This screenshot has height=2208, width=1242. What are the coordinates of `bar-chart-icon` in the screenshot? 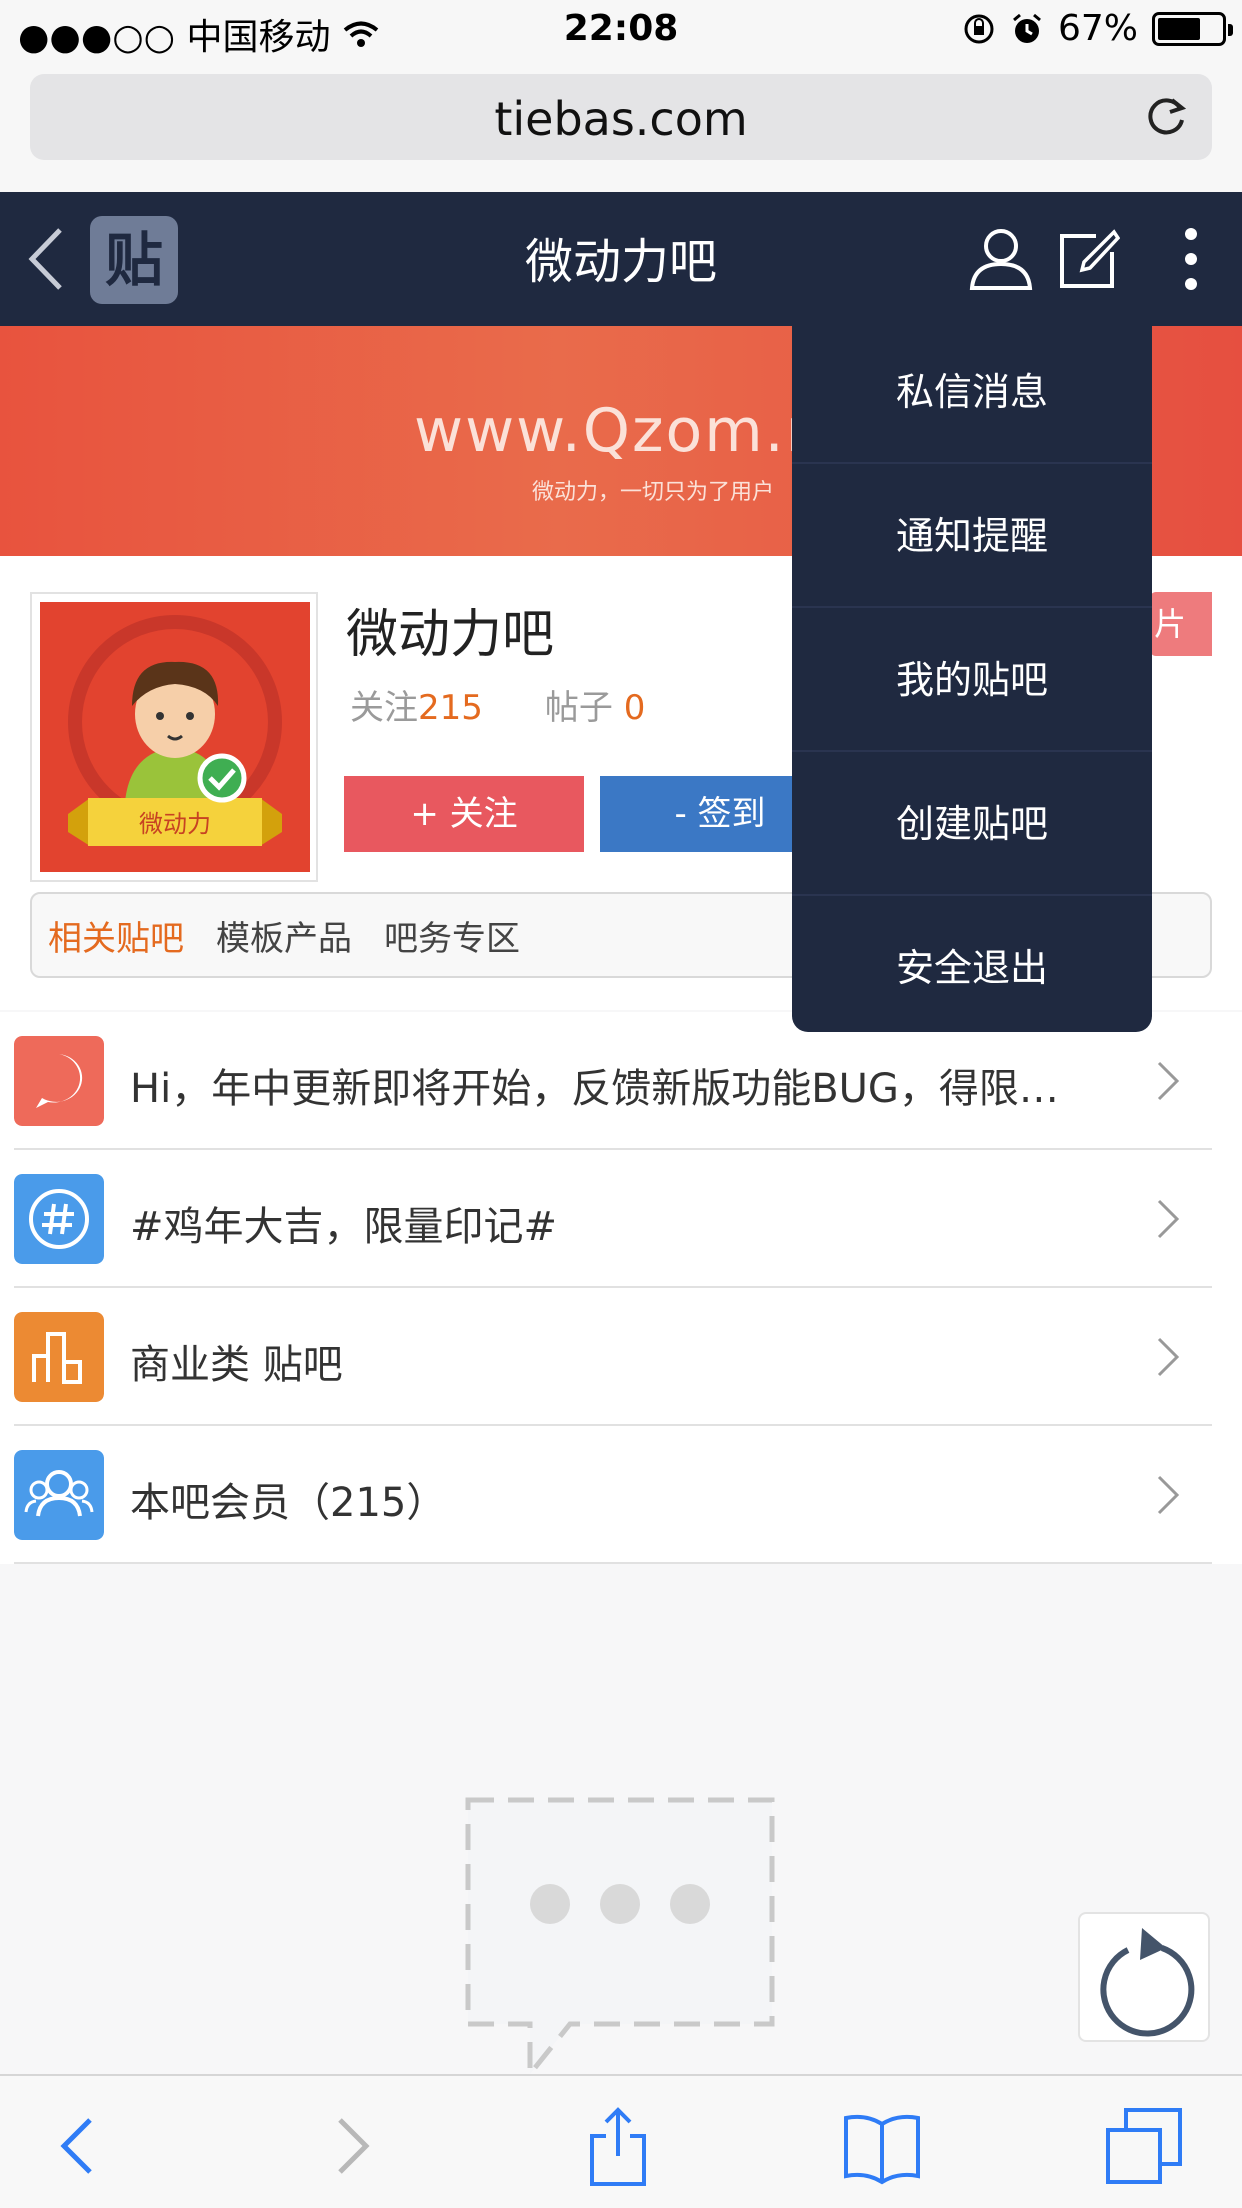 It's located at (59, 1357).